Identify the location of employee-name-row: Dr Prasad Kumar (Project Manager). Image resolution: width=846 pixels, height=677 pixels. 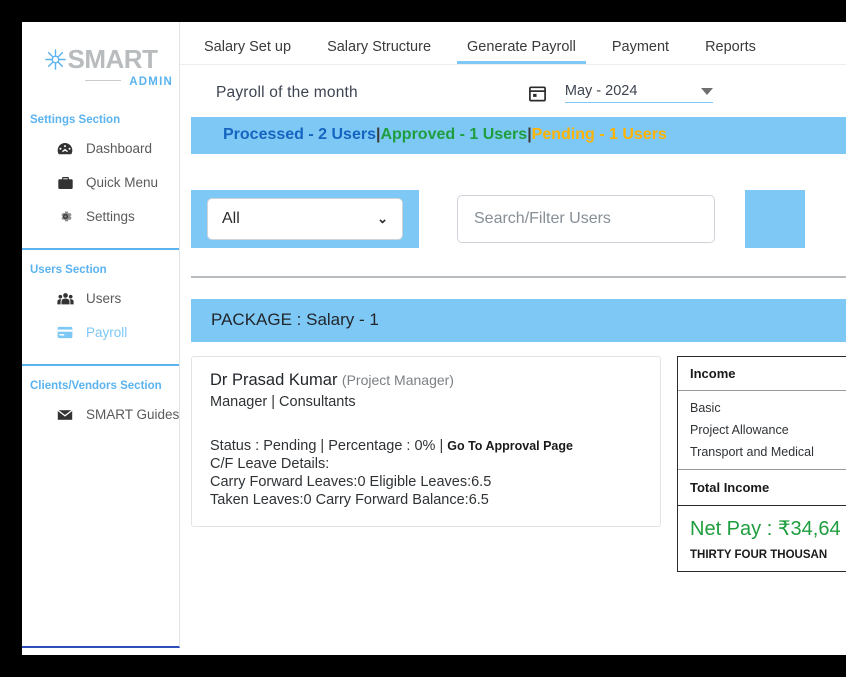
(435, 380).